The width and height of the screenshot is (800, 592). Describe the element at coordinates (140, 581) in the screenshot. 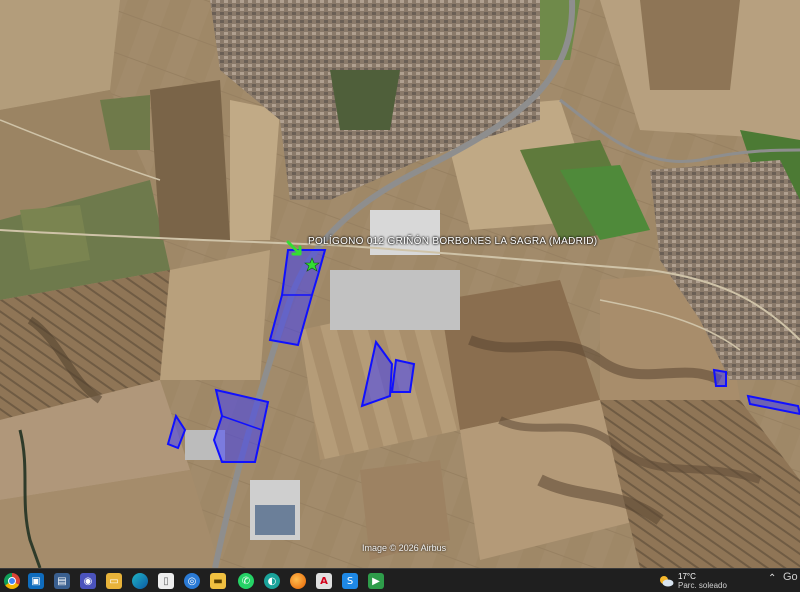

I see `edge-icon` at that location.